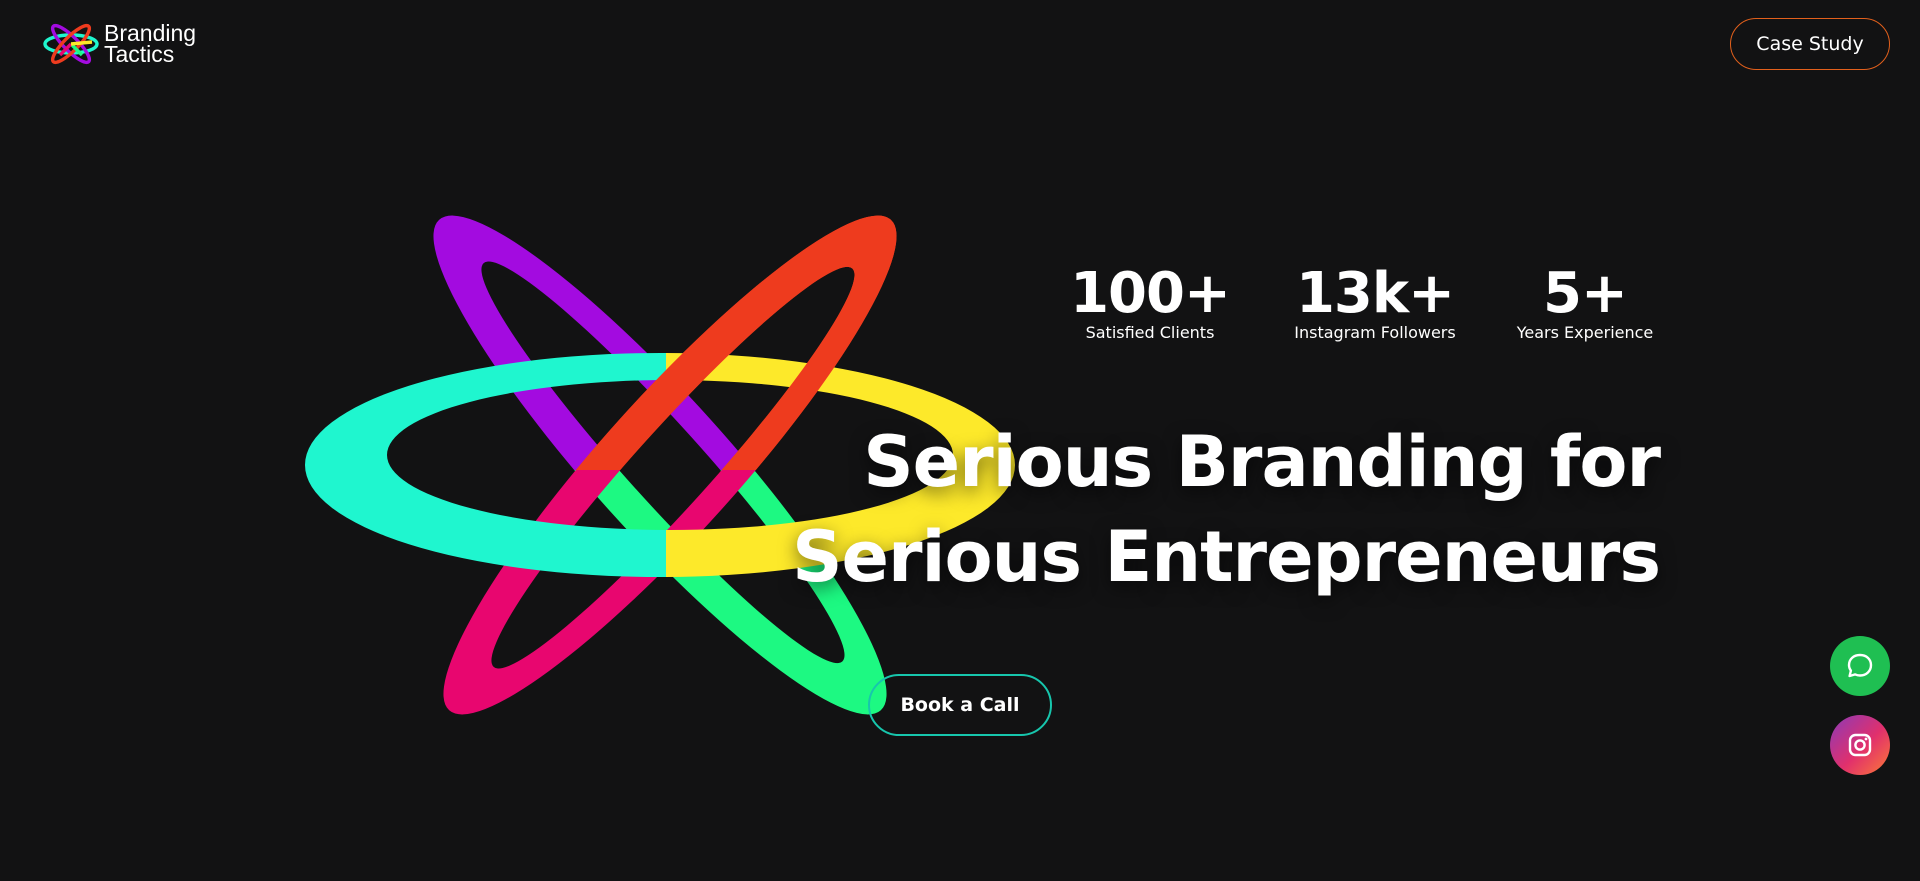 Image resolution: width=1920 pixels, height=881 pixels. What do you see at coordinates (1262, 462) in the screenshot?
I see `headline-line-1: Serious Branding for` at bounding box center [1262, 462].